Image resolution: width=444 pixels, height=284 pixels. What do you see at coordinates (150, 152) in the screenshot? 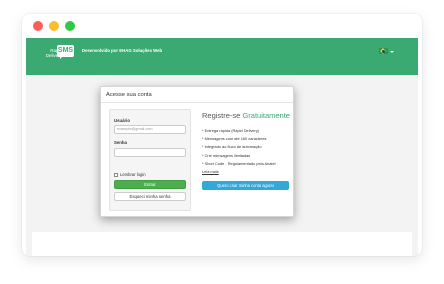
I see `password-input` at bounding box center [150, 152].